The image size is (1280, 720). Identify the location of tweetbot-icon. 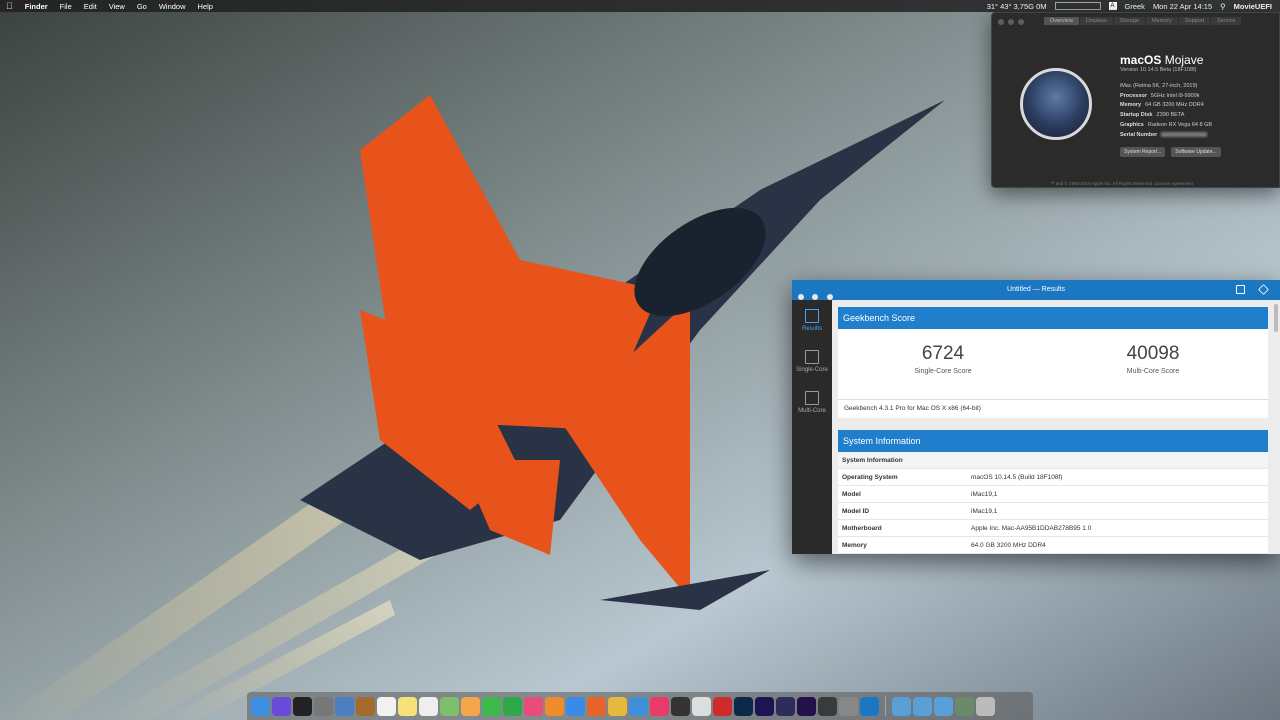
(659, 706).